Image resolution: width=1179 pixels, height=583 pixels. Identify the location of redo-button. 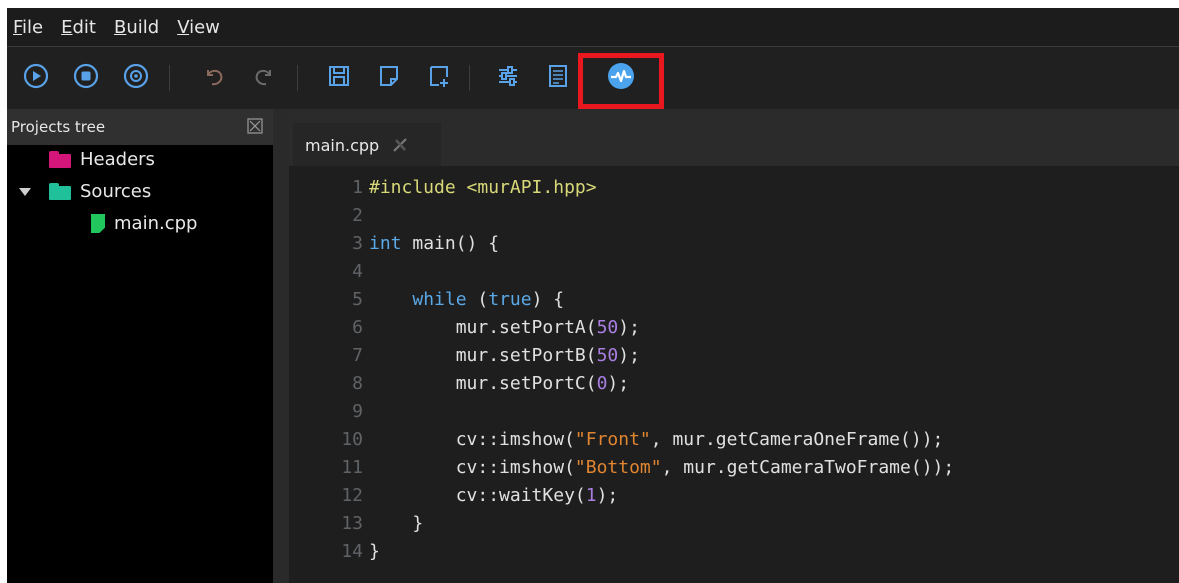
(264, 76).